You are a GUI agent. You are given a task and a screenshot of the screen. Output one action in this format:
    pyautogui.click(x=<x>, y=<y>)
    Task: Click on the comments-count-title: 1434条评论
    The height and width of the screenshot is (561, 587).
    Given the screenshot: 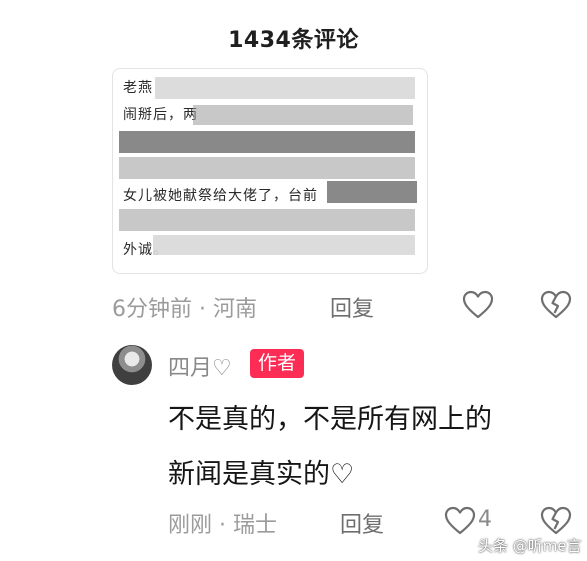 What is the action you would take?
    pyautogui.click(x=293, y=40)
    